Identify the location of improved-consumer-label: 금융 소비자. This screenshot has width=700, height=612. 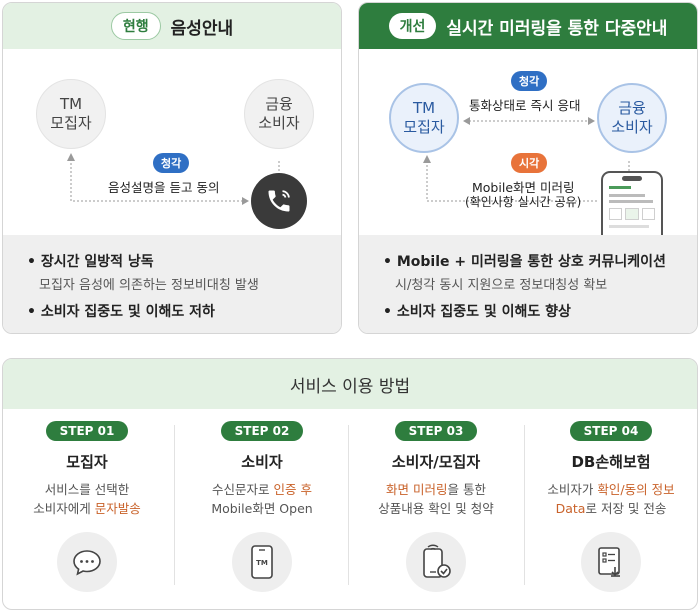
(632, 117).